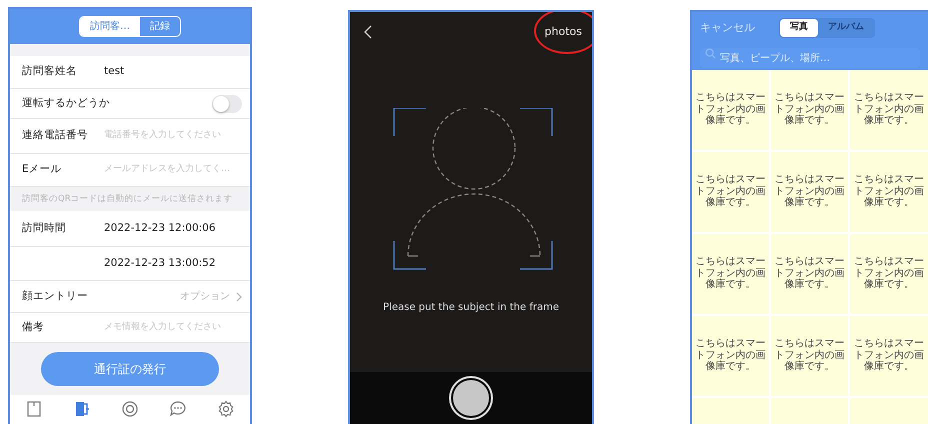 Image resolution: width=928 pixels, height=424 pixels. Describe the element at coordinates (44, 228) in the screenshot. I see `field-label: 訪問時間` at that location.